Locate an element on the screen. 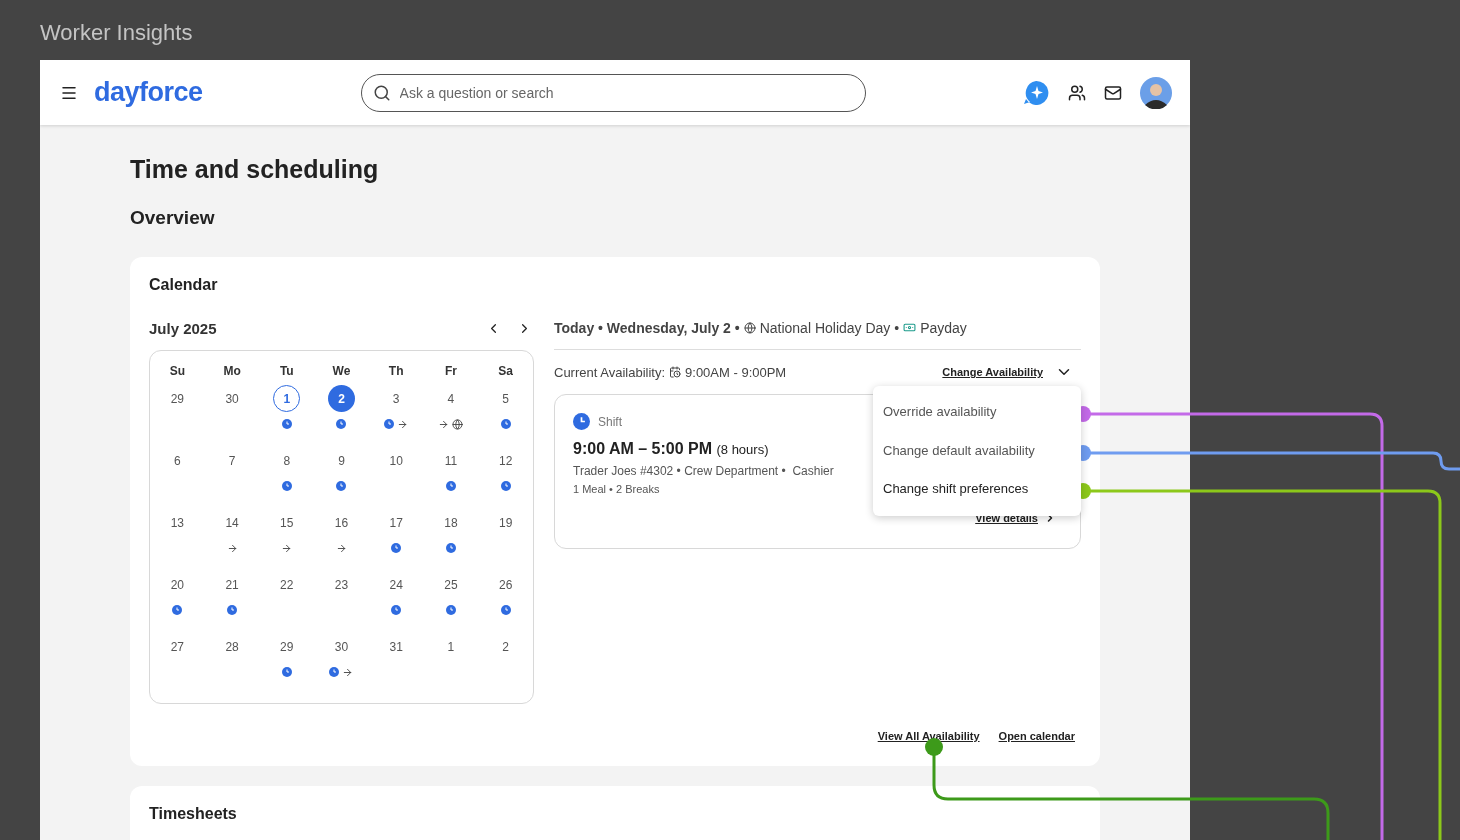 This screenshot has width=1460, height=840. card-title: Calendar is located at coordinates (184, 285).